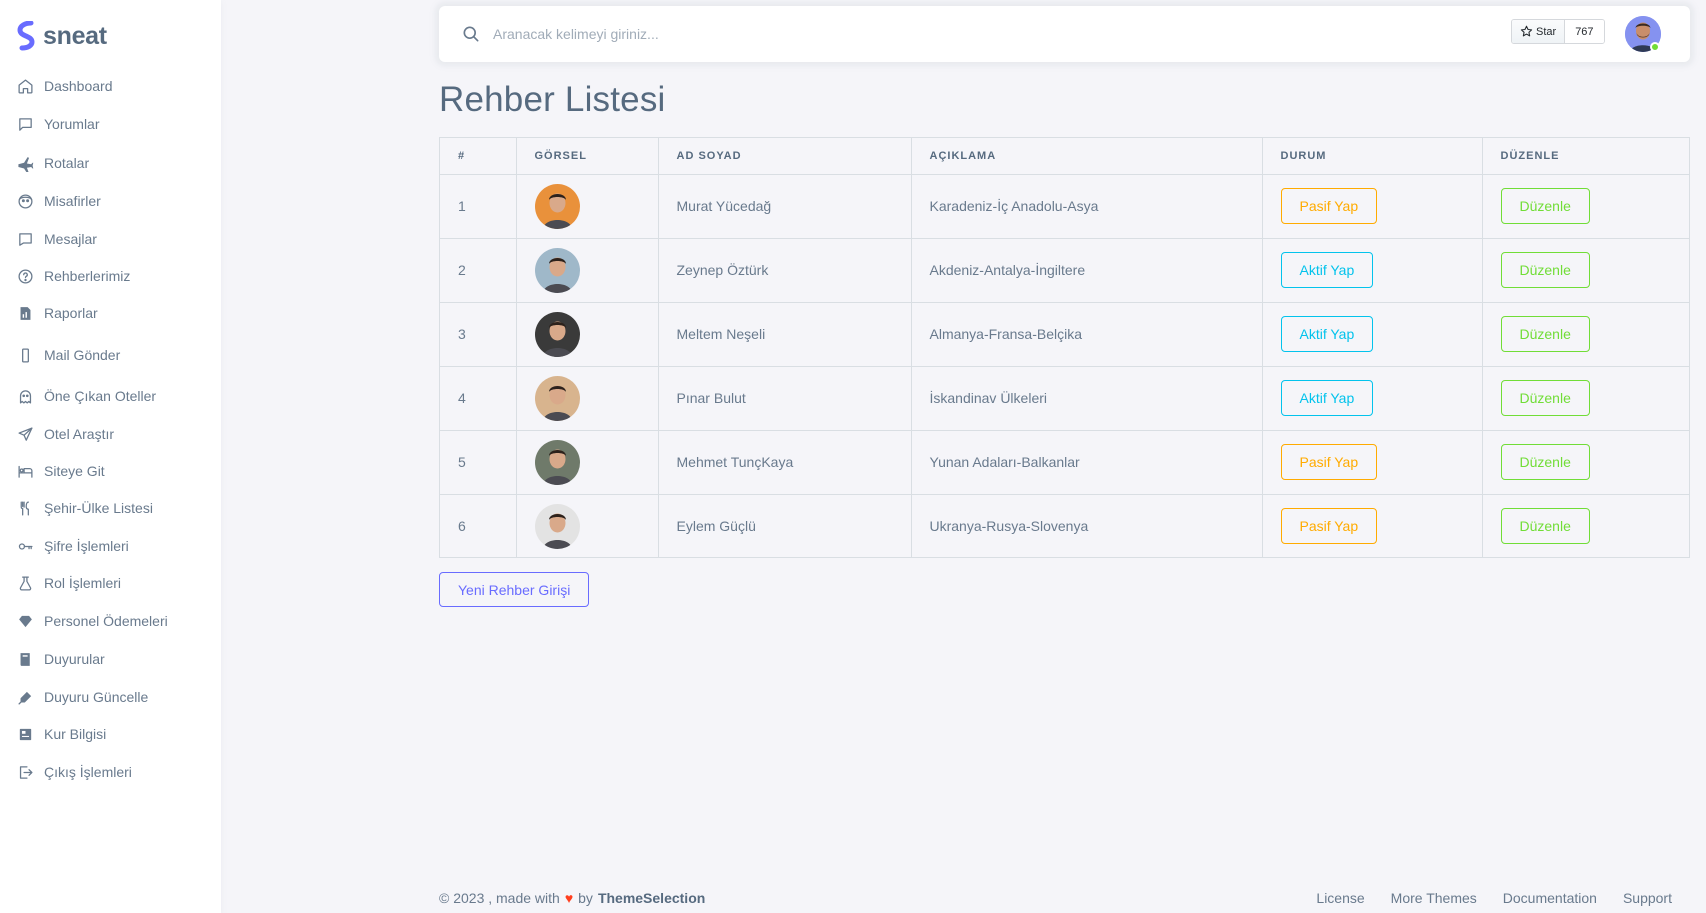  I want to click on sidebar-item-kur-bilgisi: Kur Bilgisi, so click(110, 734).